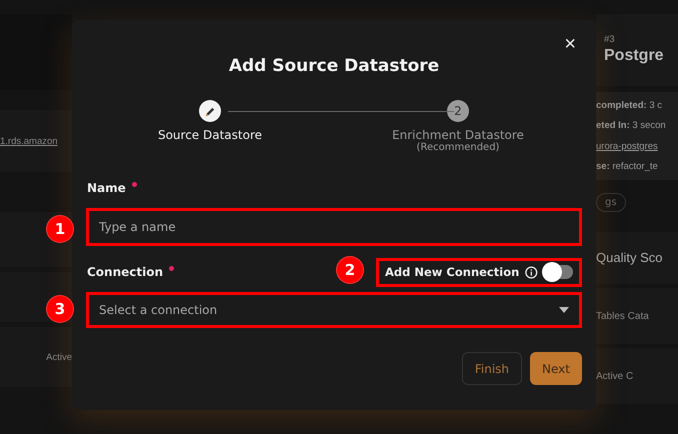 The image size is (678, 434). Describe the element at coordinates (631, 125) in the screenshot. I see `detail-text: eted In: 3 secon` at that location.